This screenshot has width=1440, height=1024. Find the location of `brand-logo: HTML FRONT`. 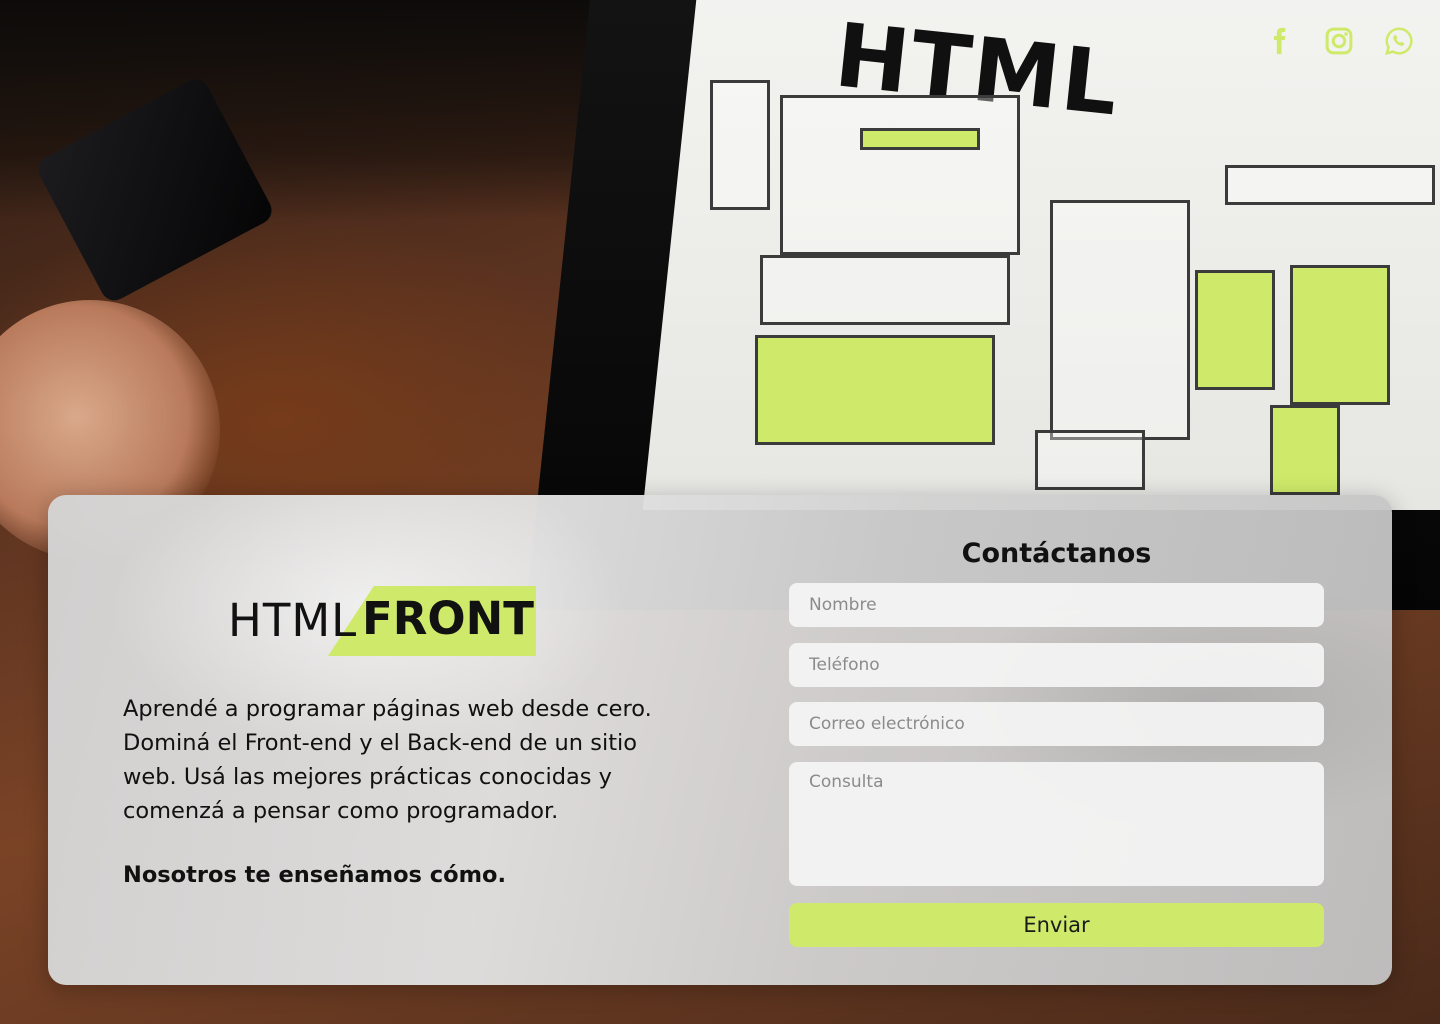

brand-logo: HTML FRONT is located at coordinates (383, 621).